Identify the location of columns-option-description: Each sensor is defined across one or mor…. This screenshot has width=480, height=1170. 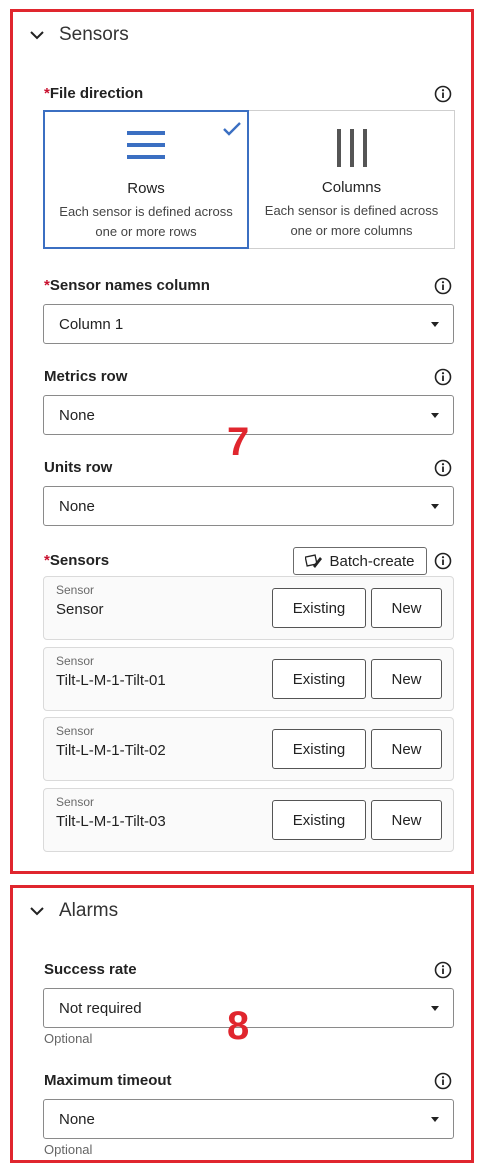
(351, 220).